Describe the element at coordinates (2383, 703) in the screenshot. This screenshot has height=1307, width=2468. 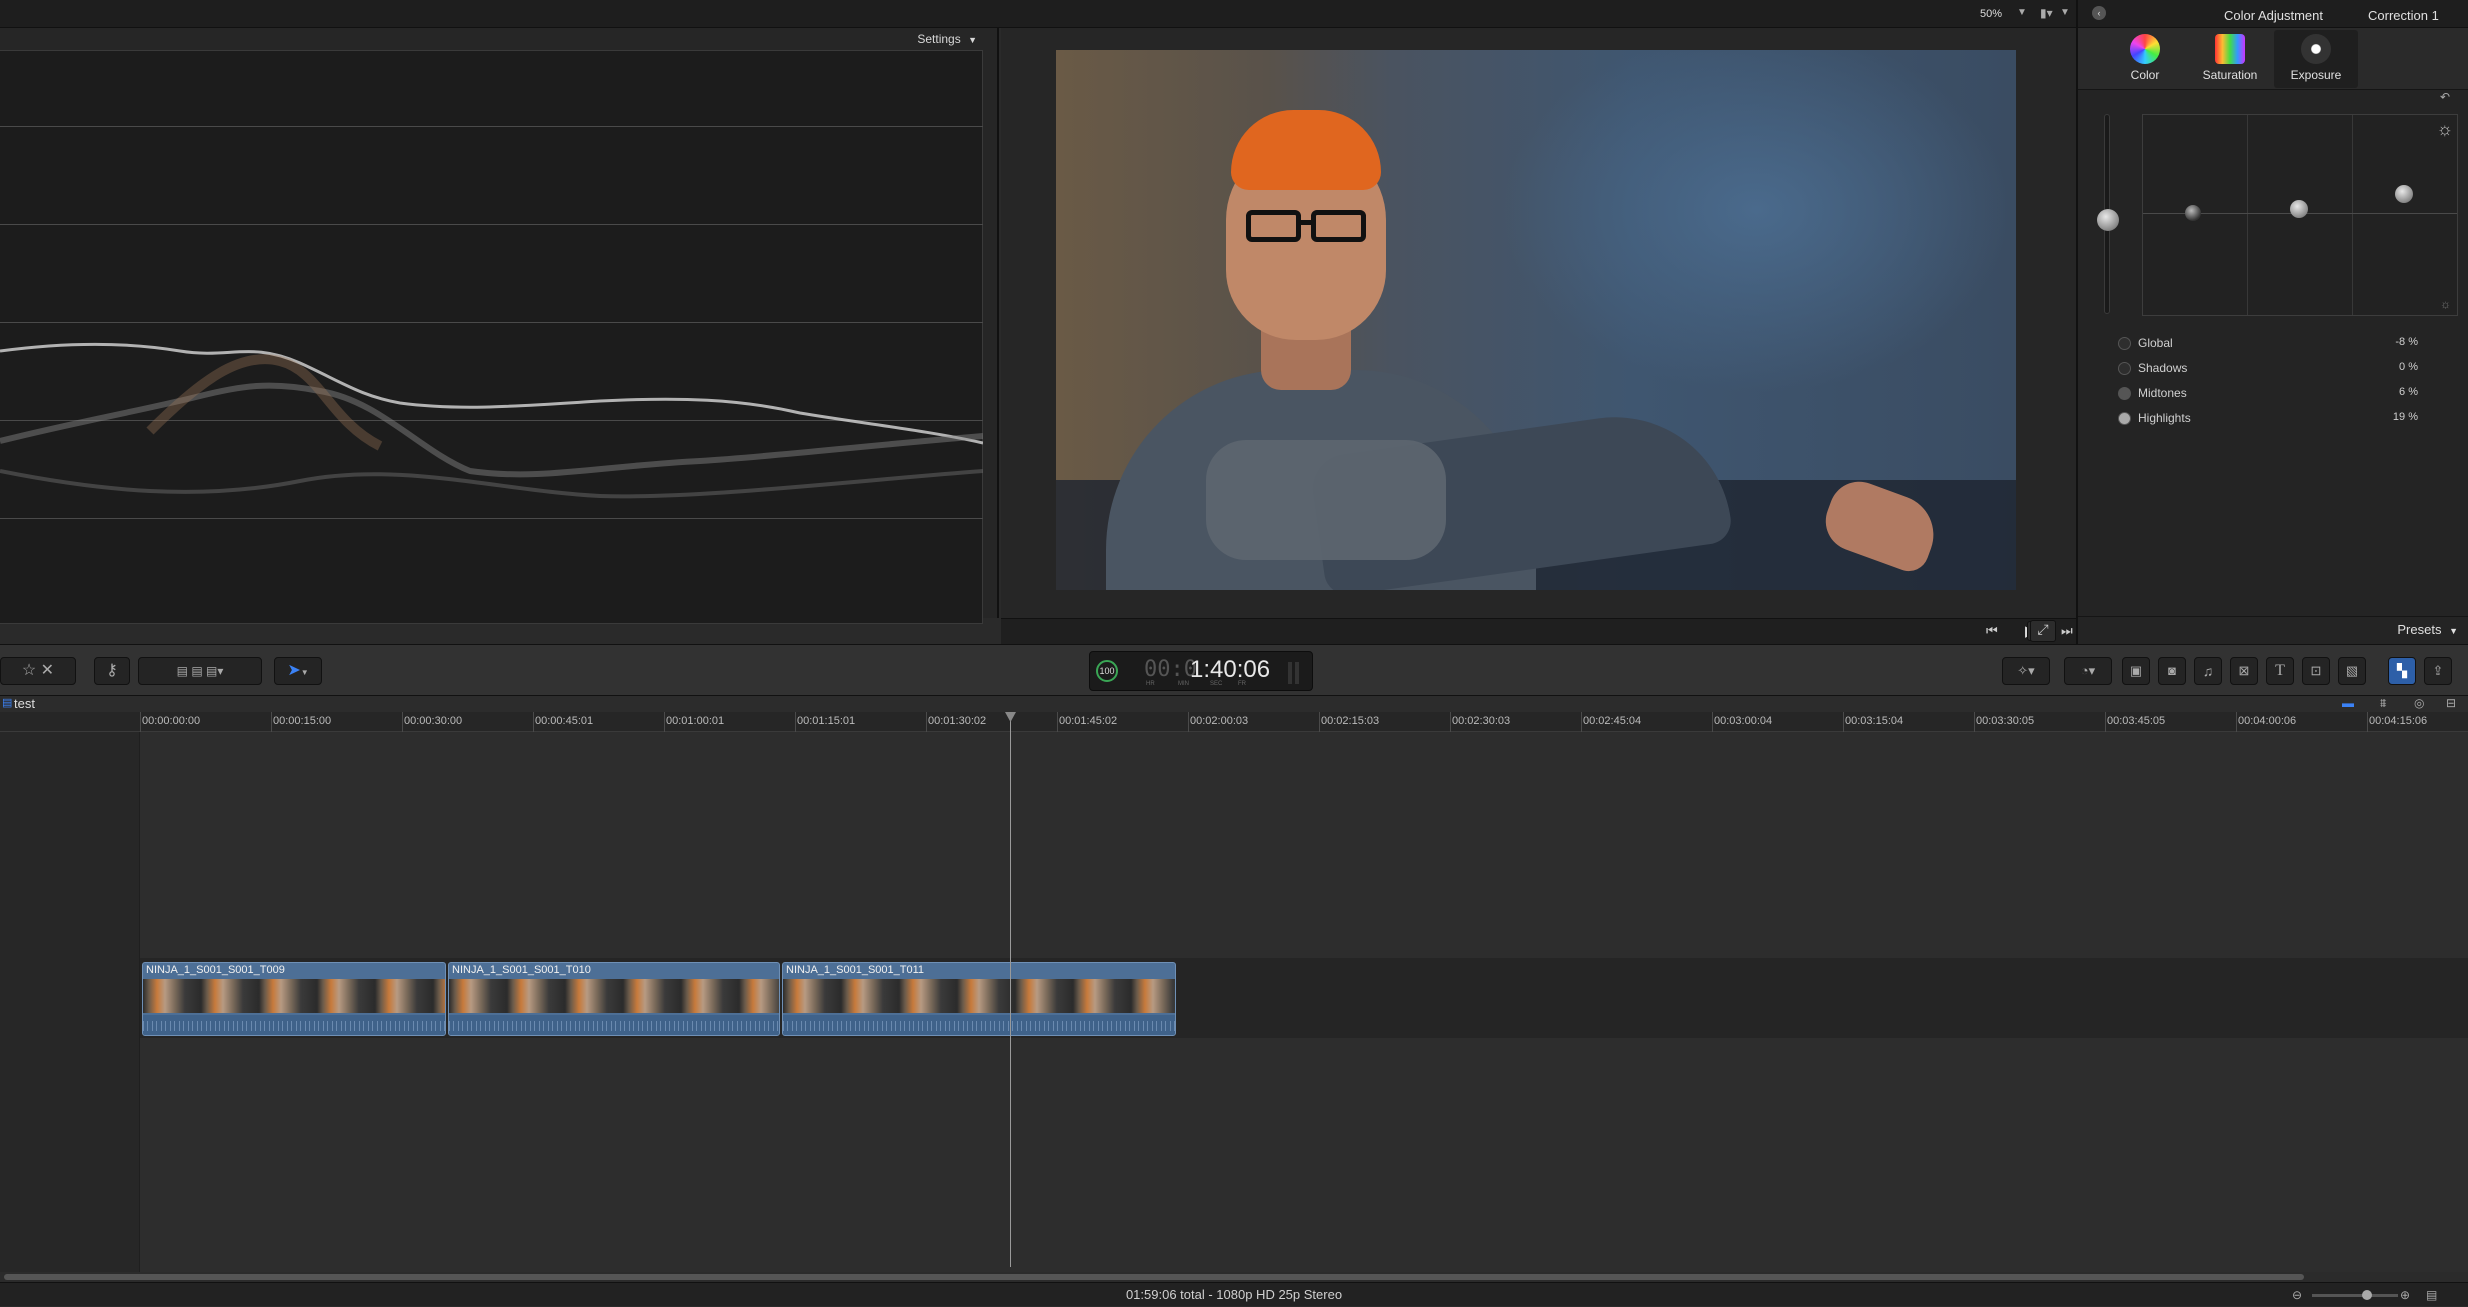
I see `audio-skimming-icon: ⩩` at that location.